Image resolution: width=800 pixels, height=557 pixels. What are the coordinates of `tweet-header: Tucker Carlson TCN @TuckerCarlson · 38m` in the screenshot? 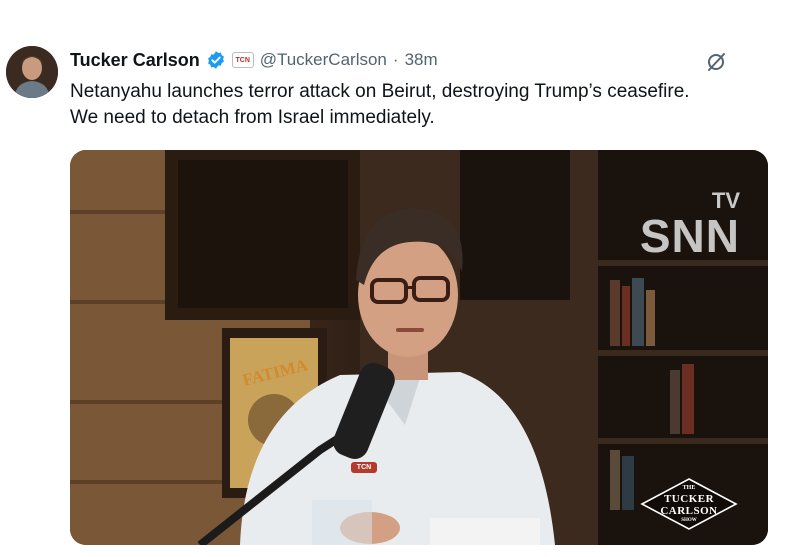 It's located at (254, 60).